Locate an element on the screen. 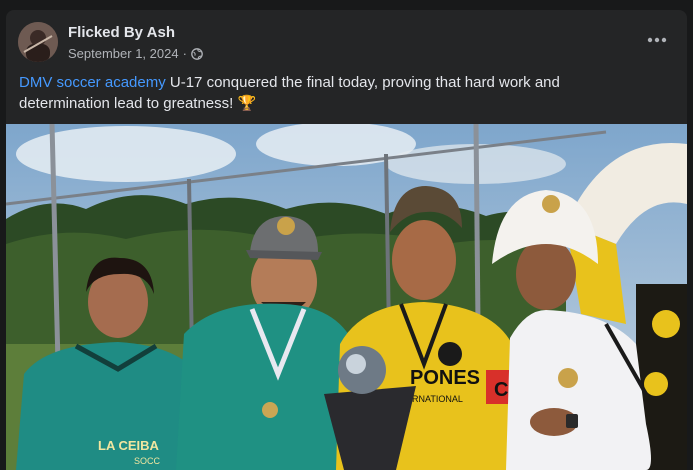 This screenshot has height=470, width=693. more-options-icon is located at coordinates (657, 40).